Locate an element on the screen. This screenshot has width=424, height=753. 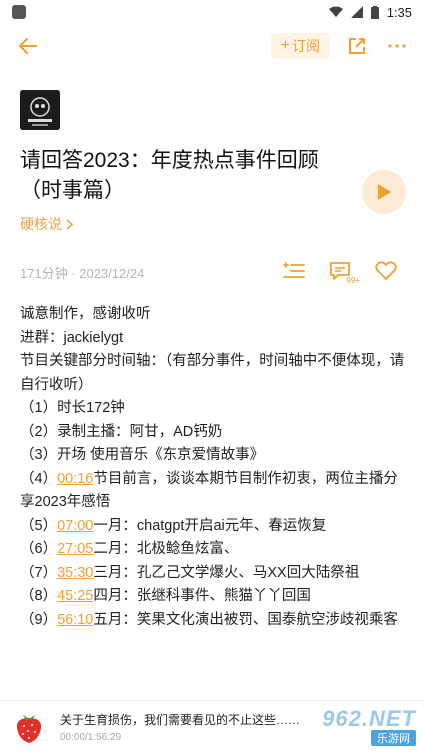
desc-line: 诚意制作，感谢收听 is located at coordinates (85, 314).